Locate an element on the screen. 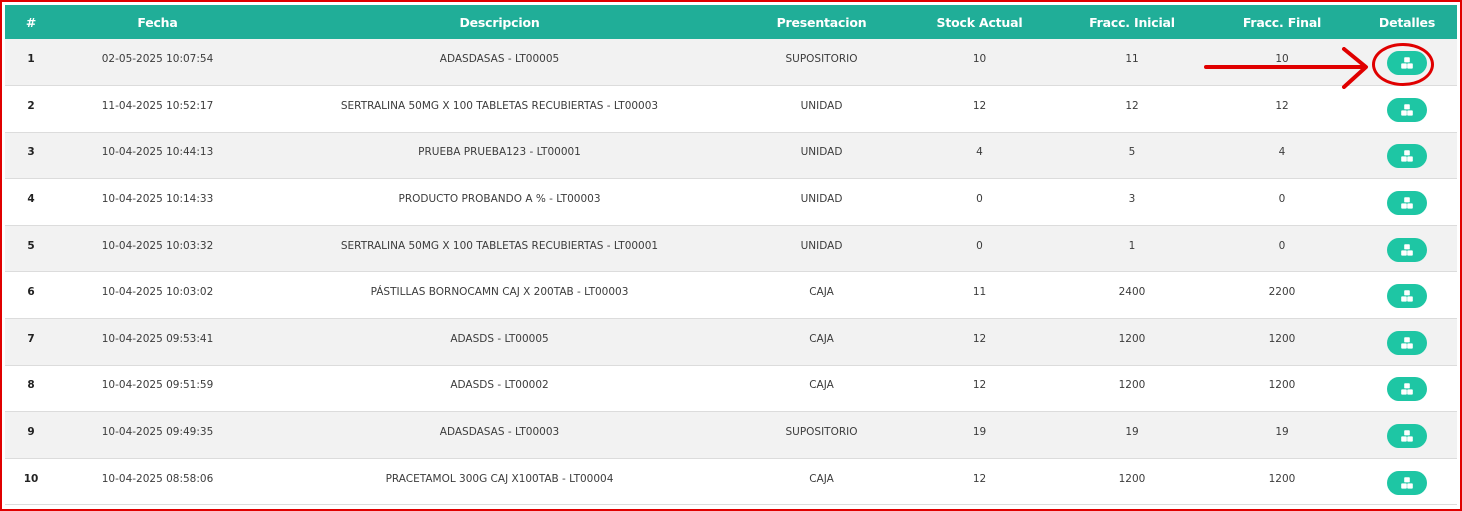 The height and width of the screenshot is (511, 1462). cell-fracc-final: 2200 is located at coordinates (1282, 292).